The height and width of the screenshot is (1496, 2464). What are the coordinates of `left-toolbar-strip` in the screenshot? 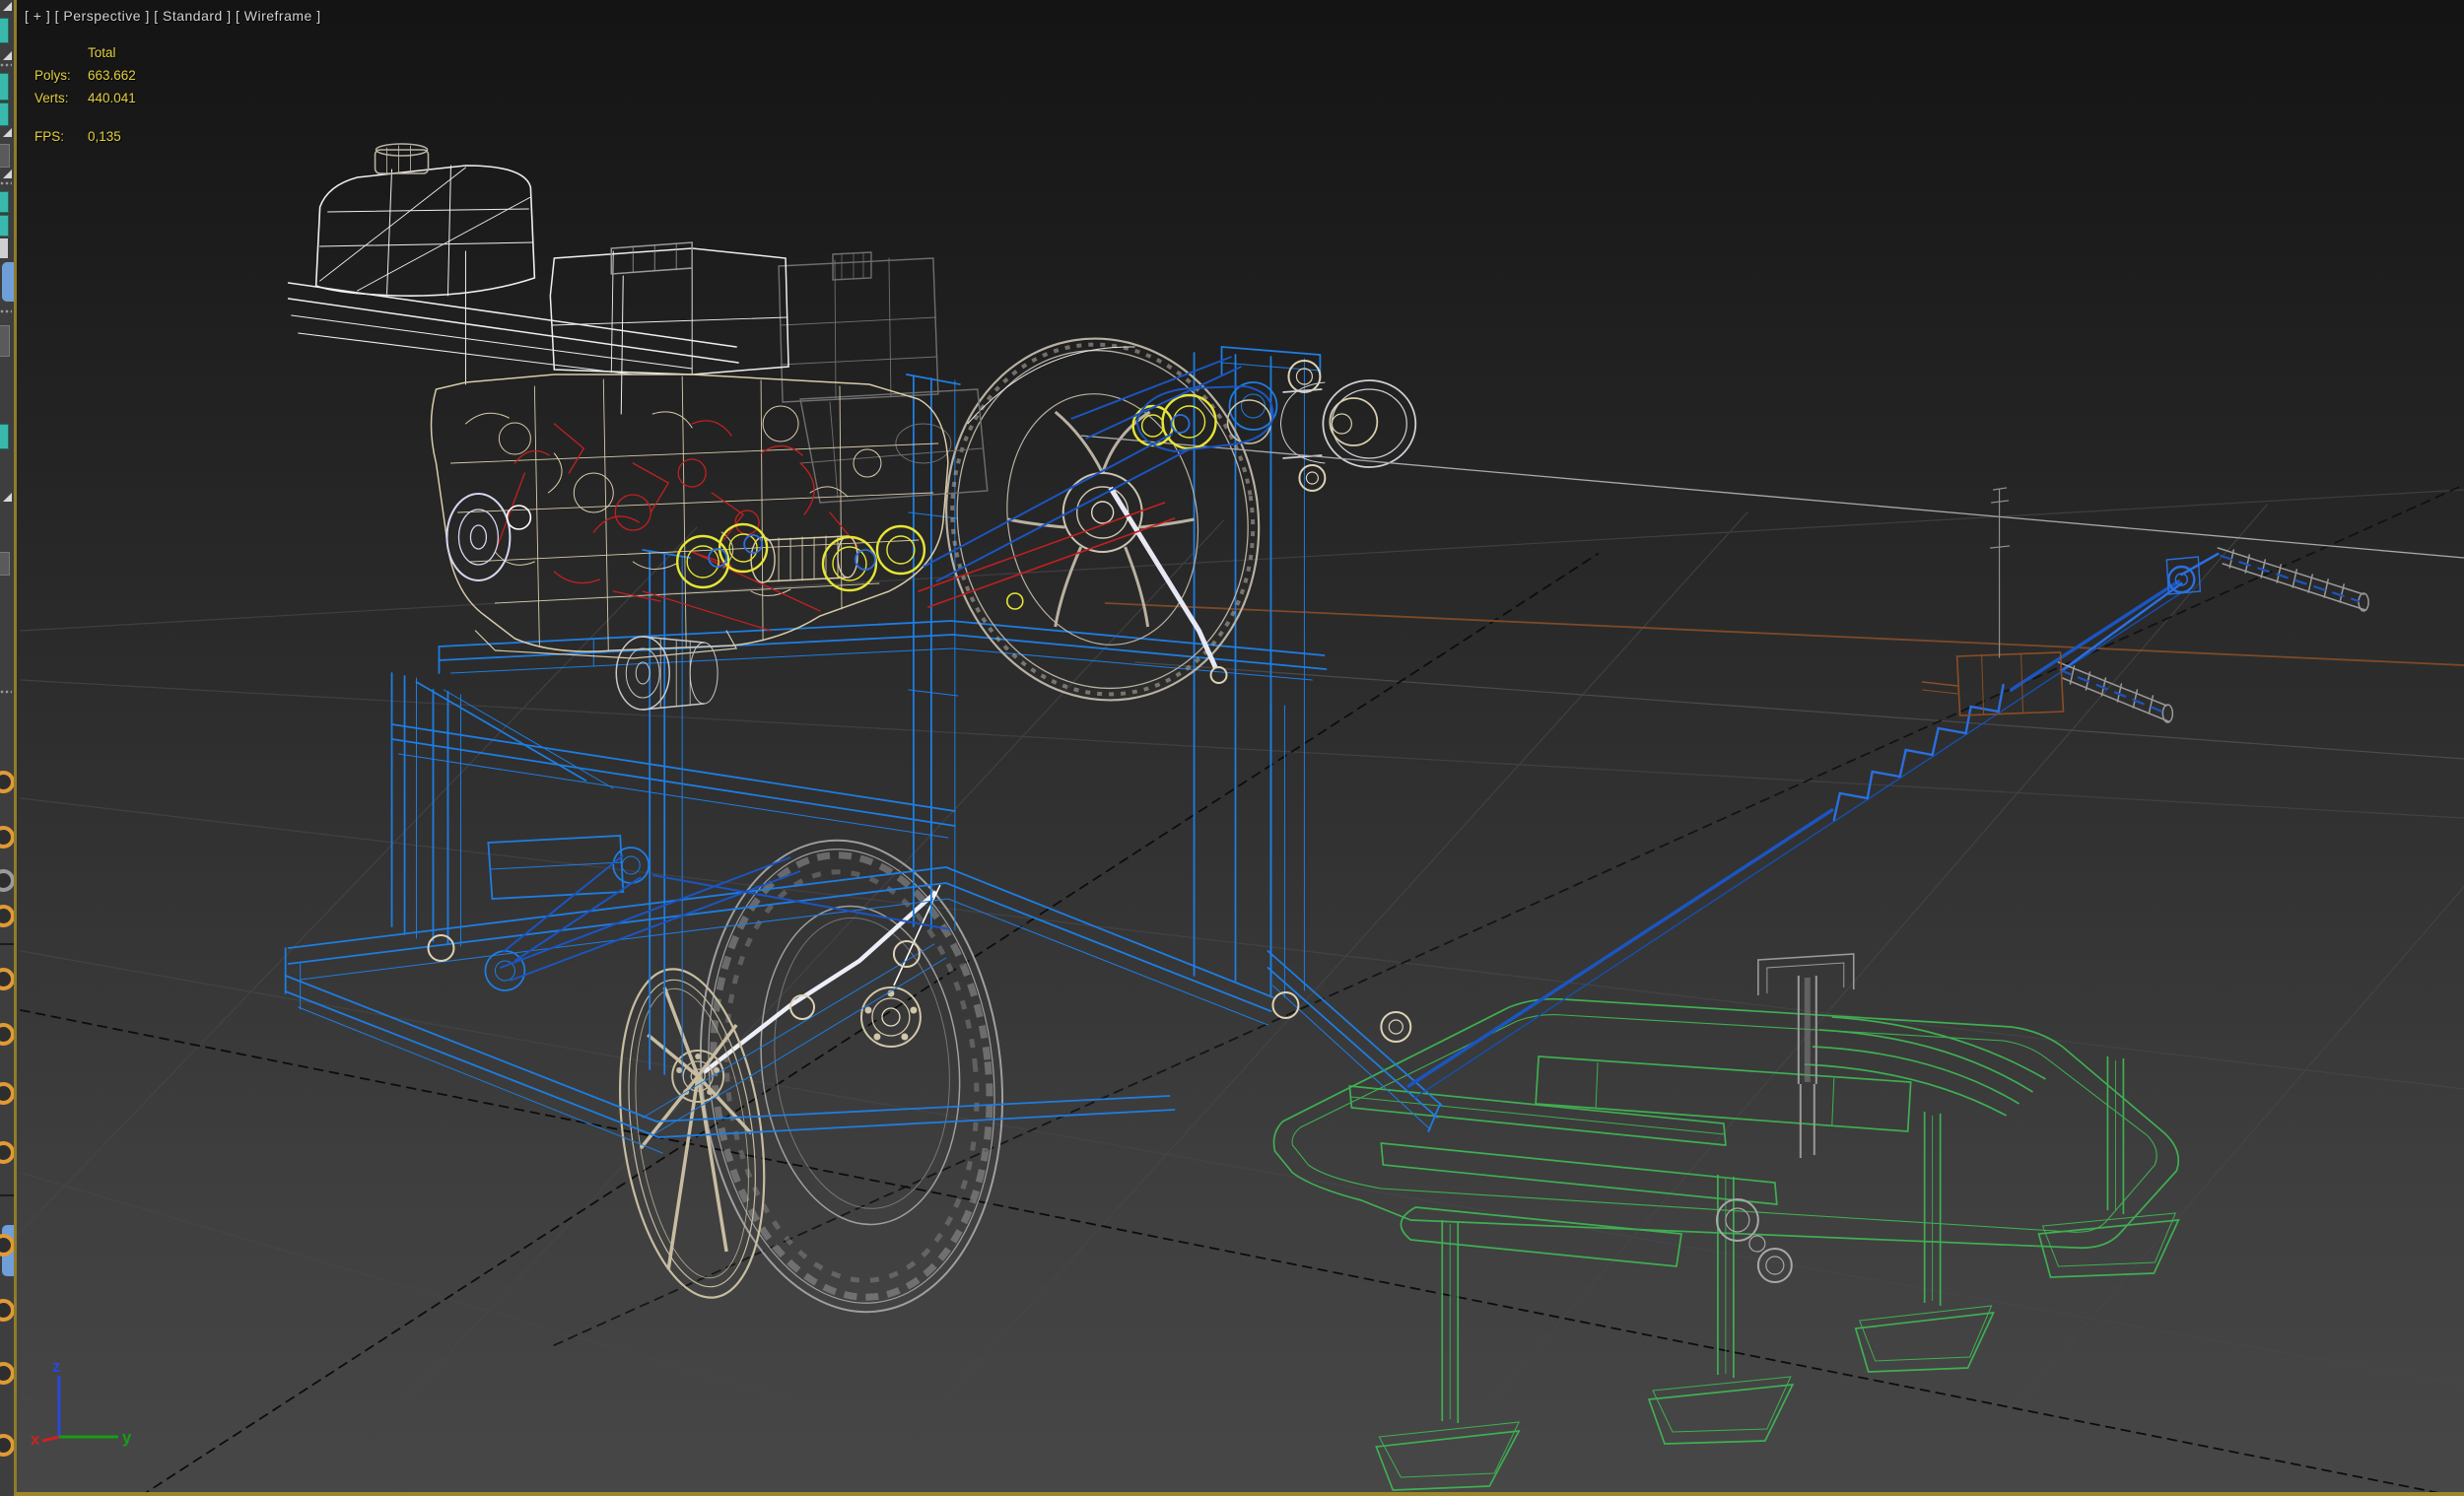 It's located at (7, 748).